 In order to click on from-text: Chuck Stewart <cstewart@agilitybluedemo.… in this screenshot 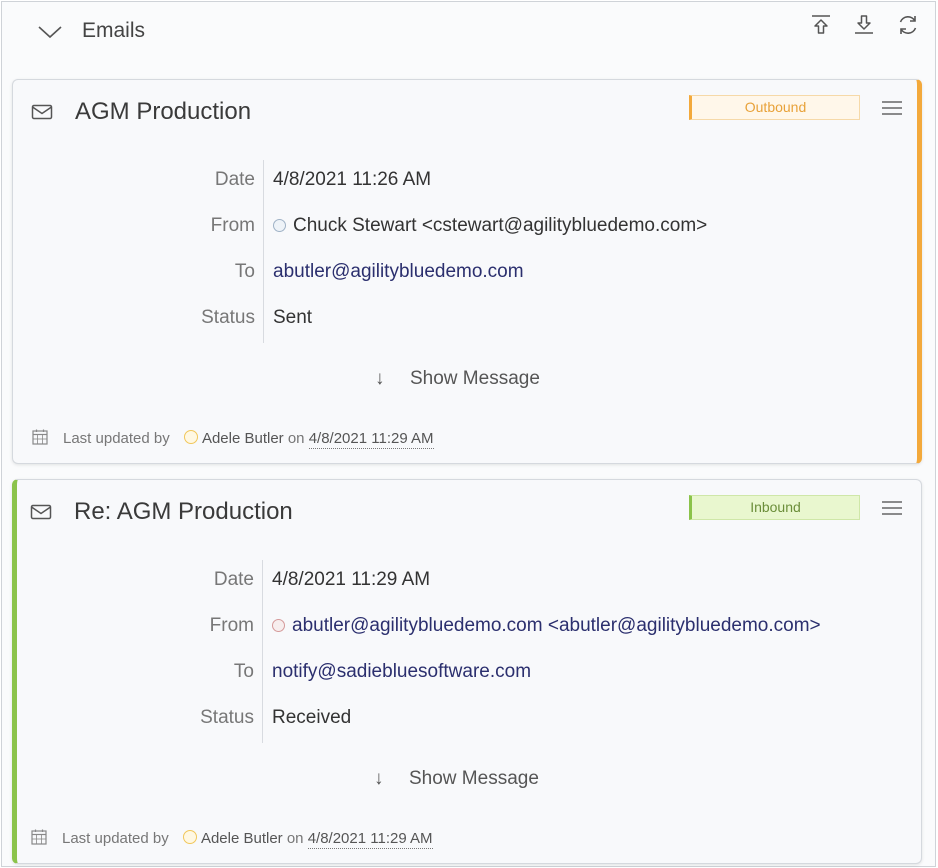, I will do `click(500, 225)`.